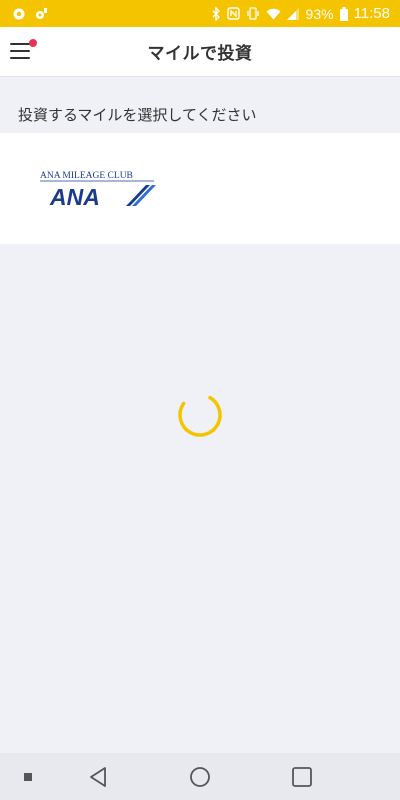  Describe the element at coordinates (200, 415) in the screenshot. I see `loading-spinner` at that location.